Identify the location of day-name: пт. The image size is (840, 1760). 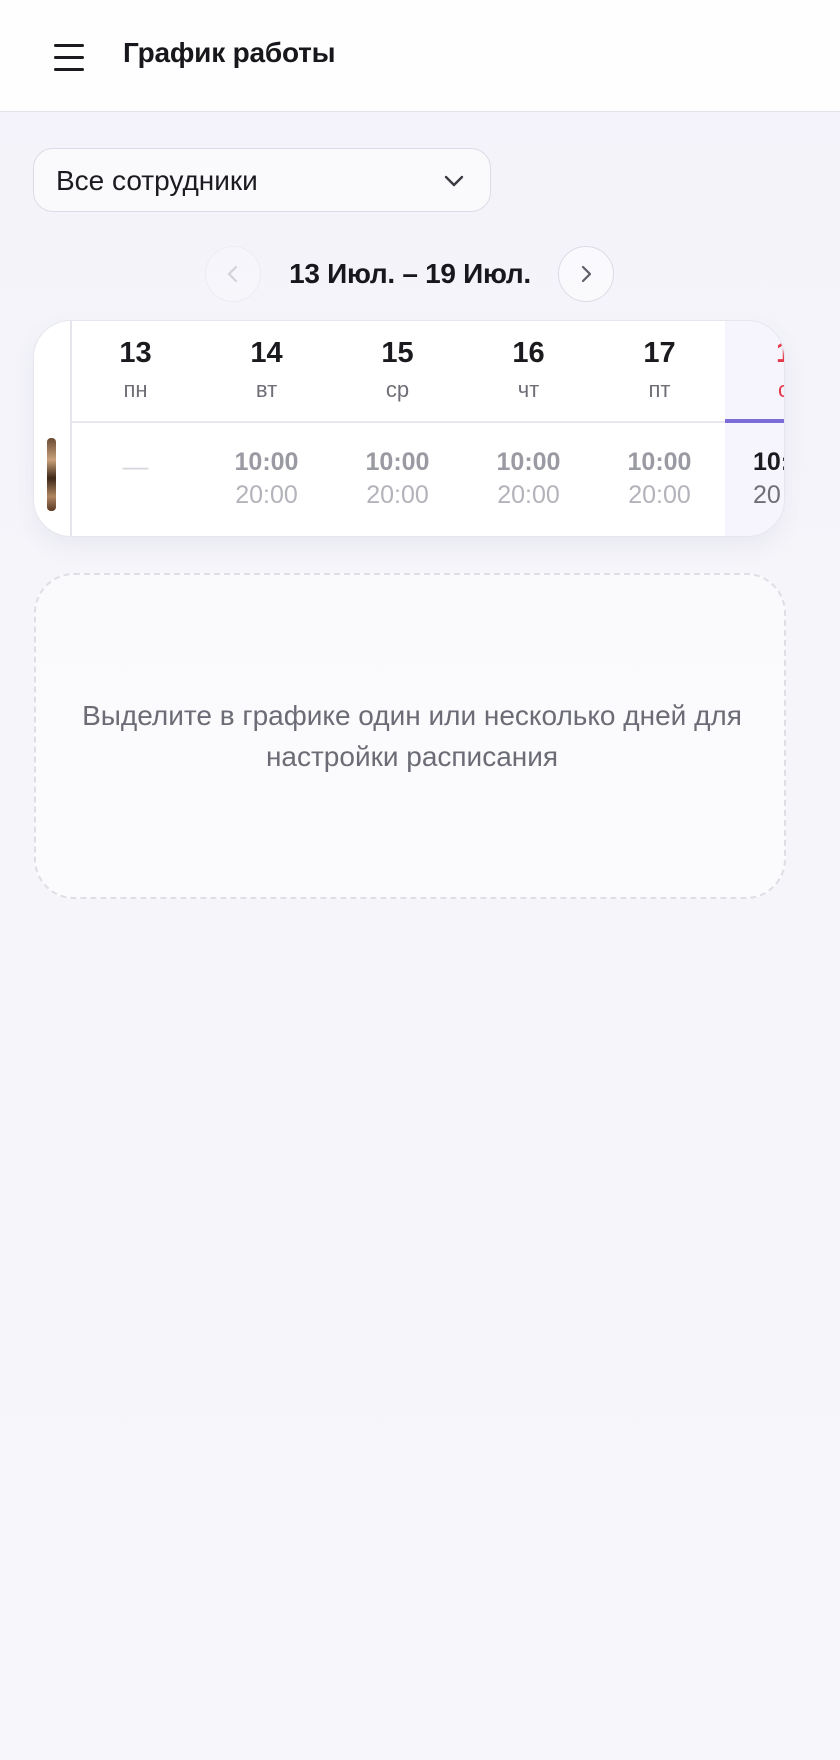
(659, 389).